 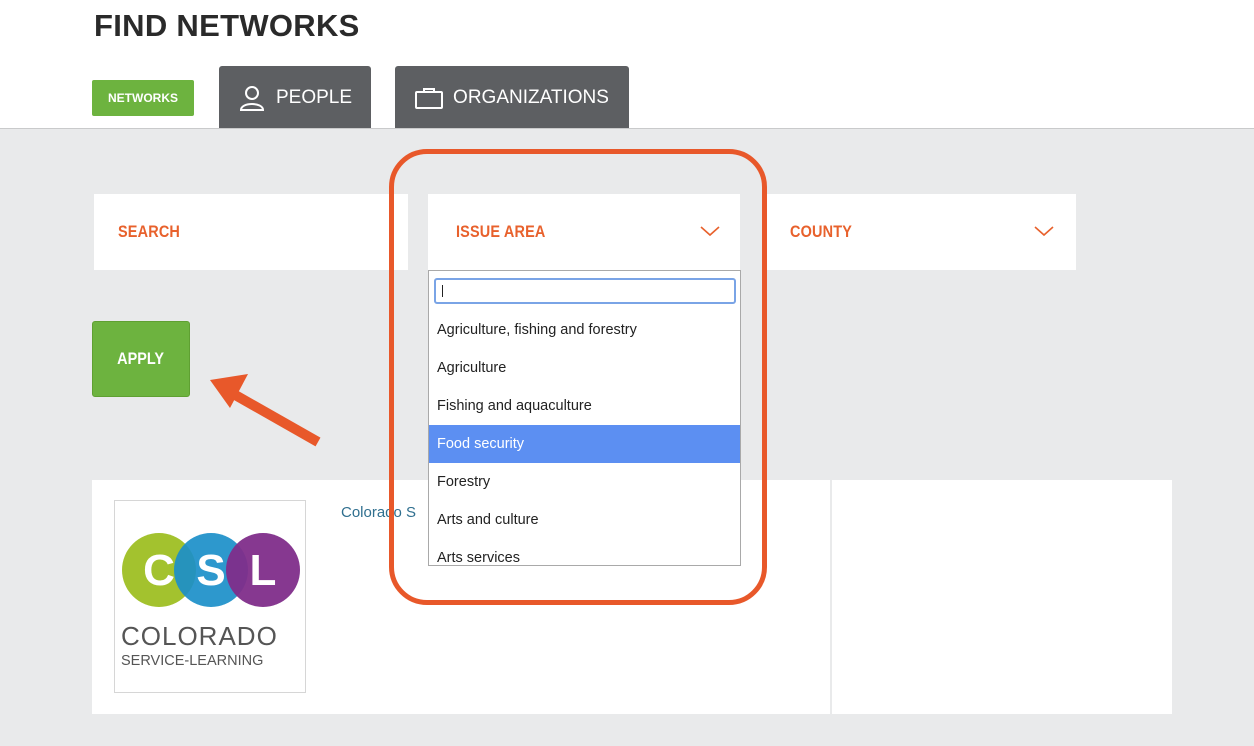 What do you see at coordinates (584, 232) in the screenshot?
I see `issue-area-select: ISSUE AREA` at bounding box center [584, 232].